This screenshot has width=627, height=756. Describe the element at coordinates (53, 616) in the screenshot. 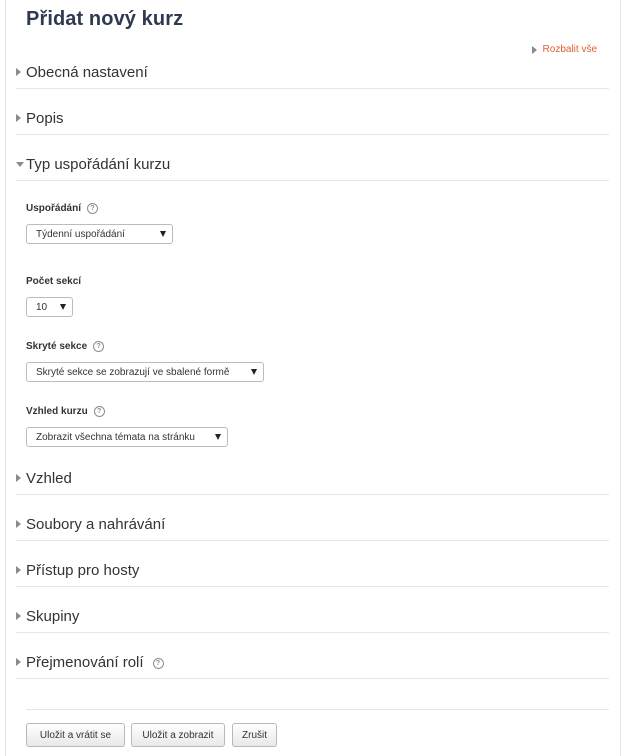

I see `section-groups-label: Skupiny` at that location.